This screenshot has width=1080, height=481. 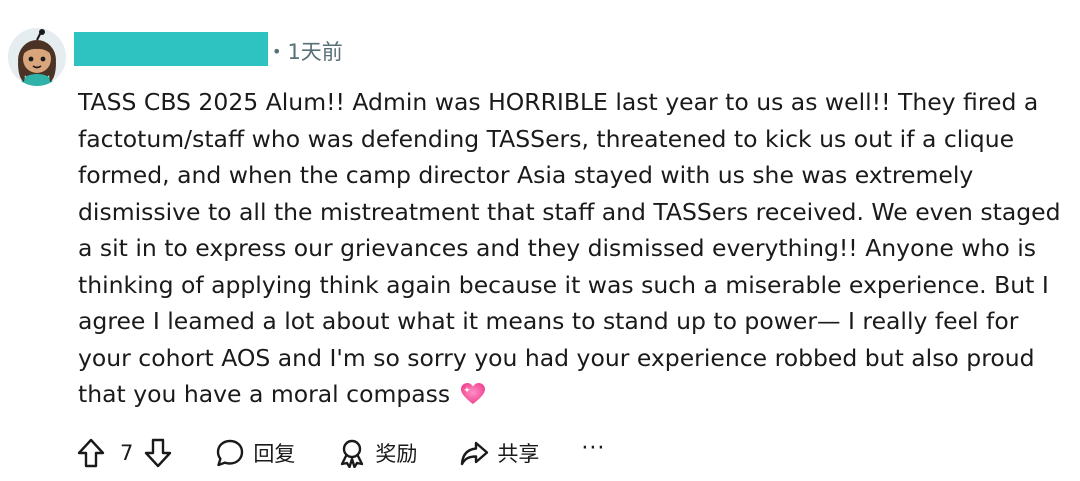 I want to click on comment-bubble-icon, so click(x=230, y=453).